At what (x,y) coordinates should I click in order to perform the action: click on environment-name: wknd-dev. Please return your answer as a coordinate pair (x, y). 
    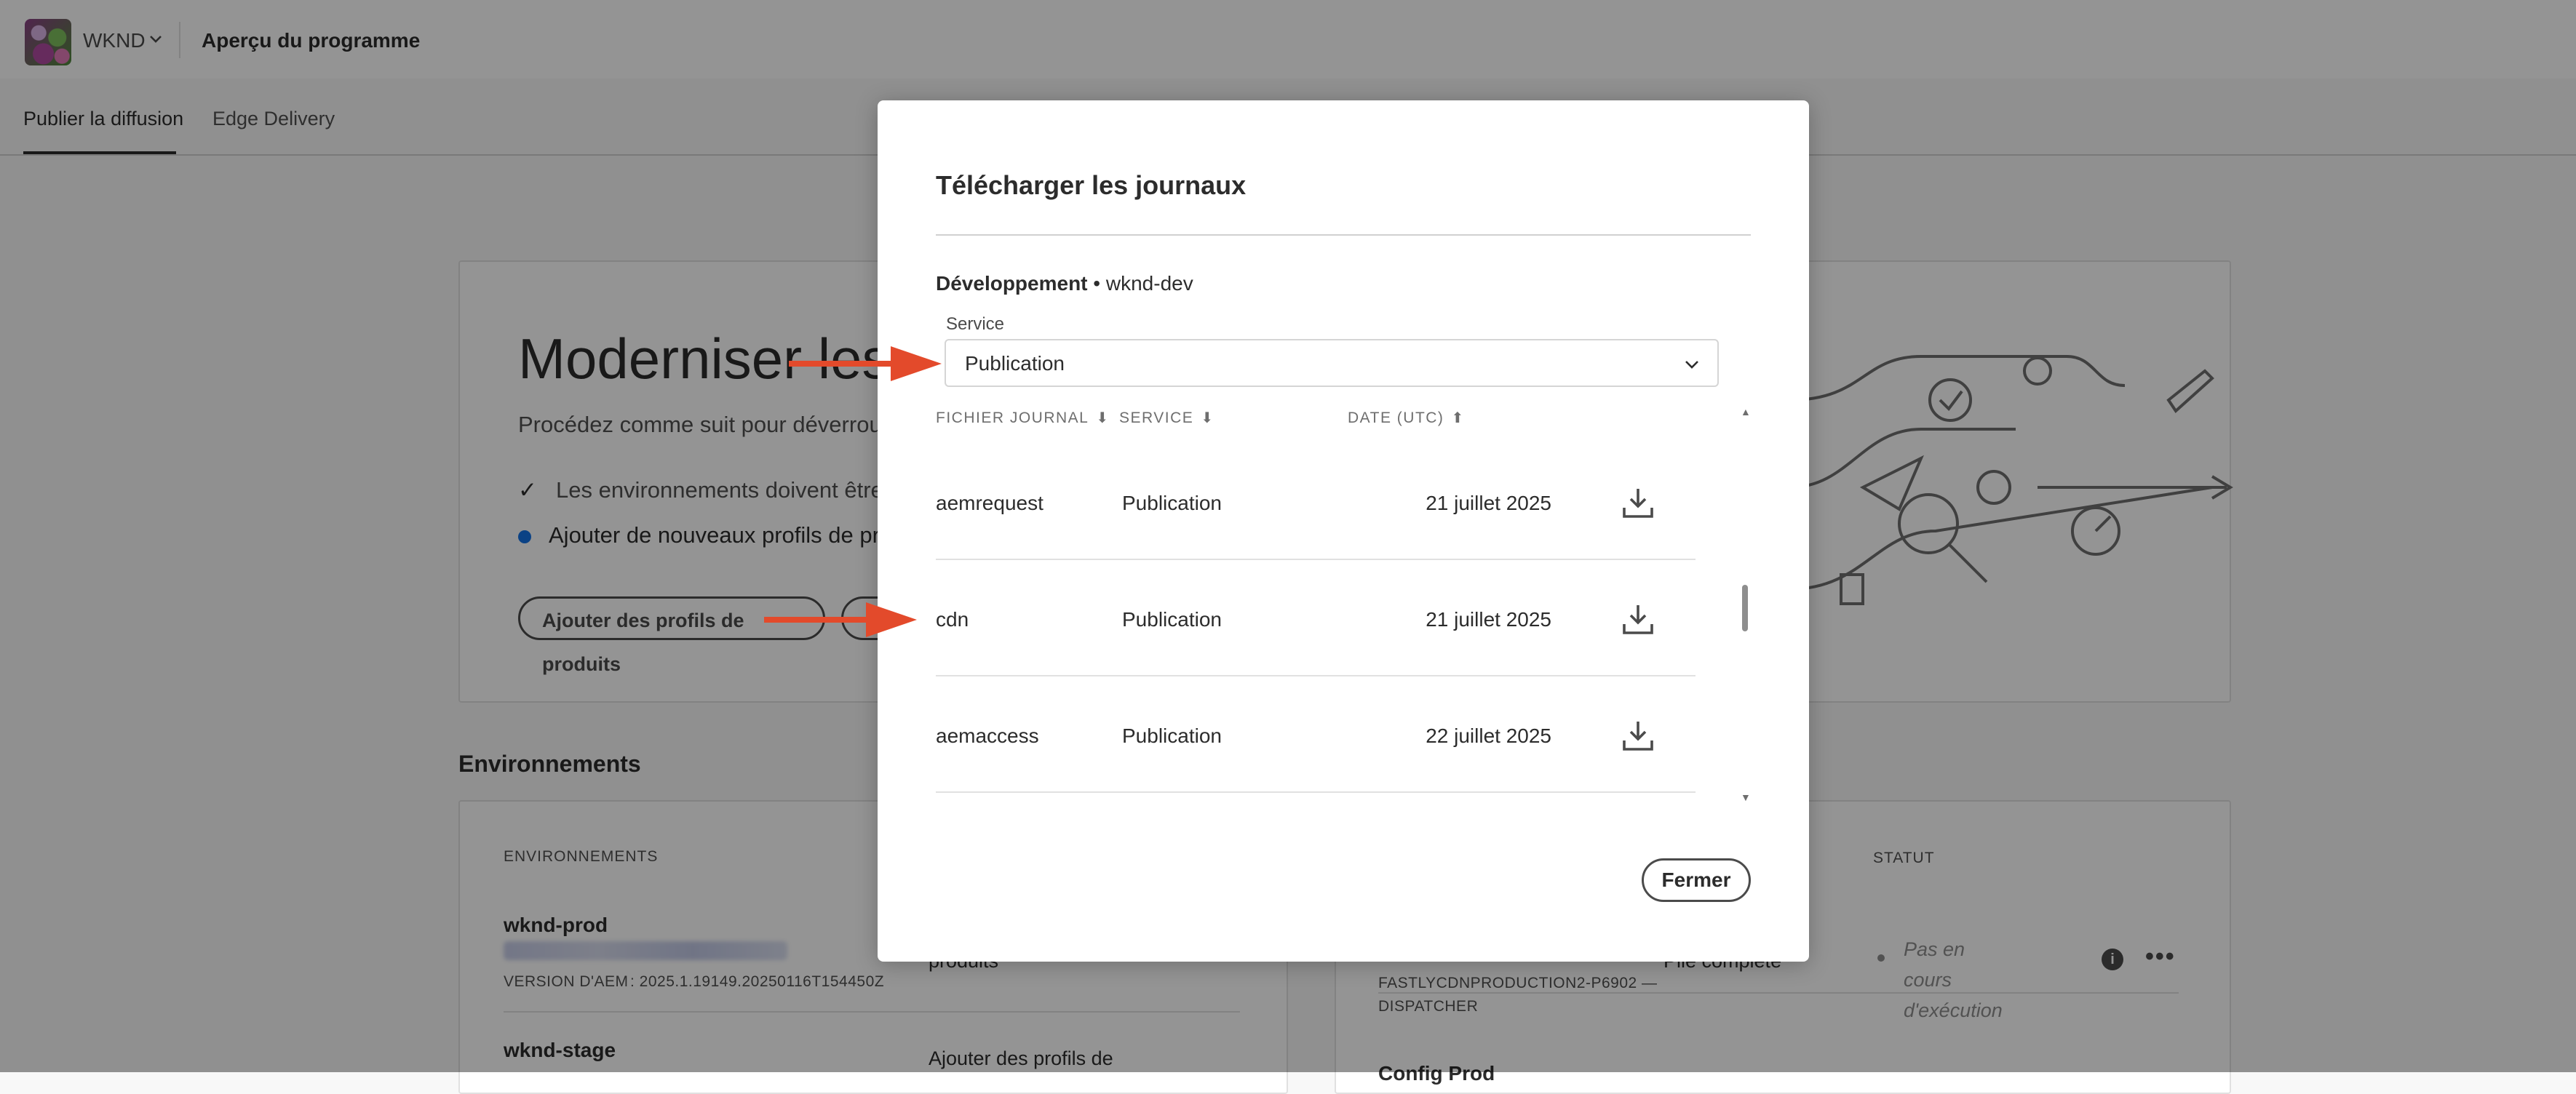
    Looking at the image, I should click on (1149, 283).